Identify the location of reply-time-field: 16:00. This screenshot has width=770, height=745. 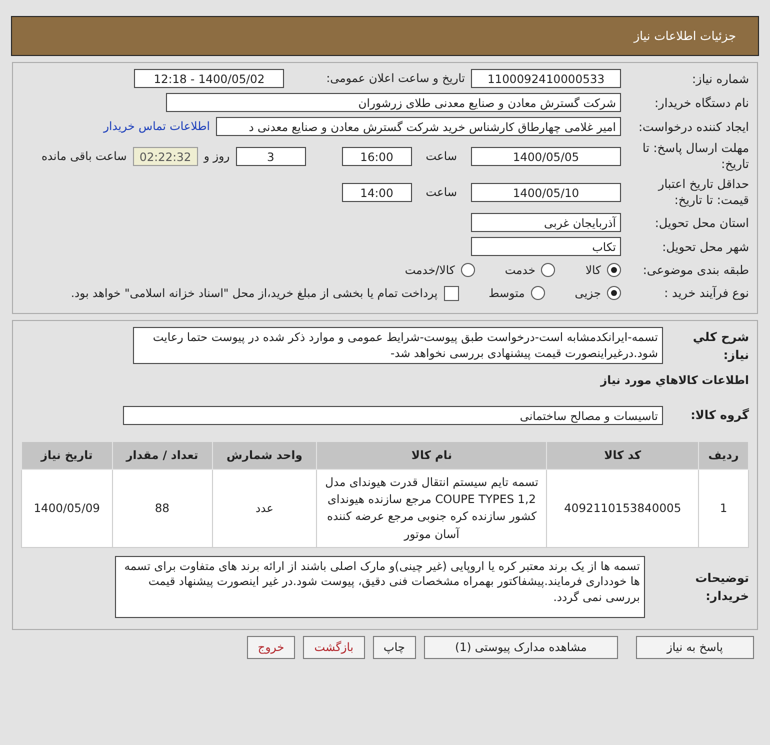
(377, 156).